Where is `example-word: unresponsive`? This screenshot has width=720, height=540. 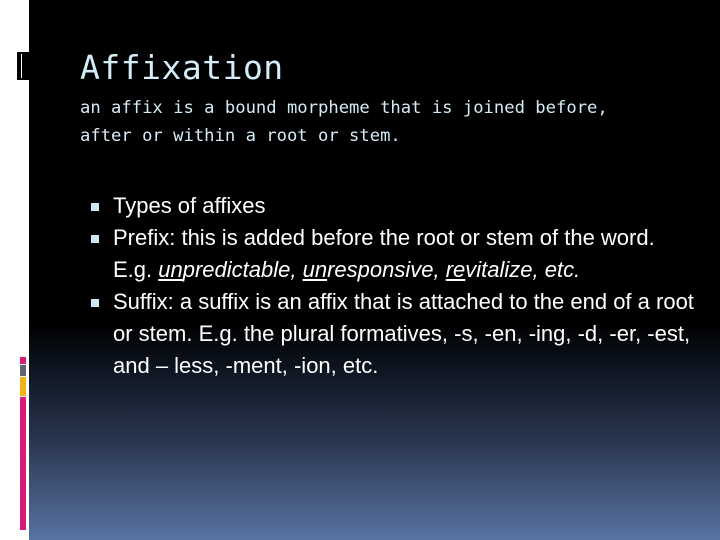
example-word: unresponsive is located at coordinates (368, 269).